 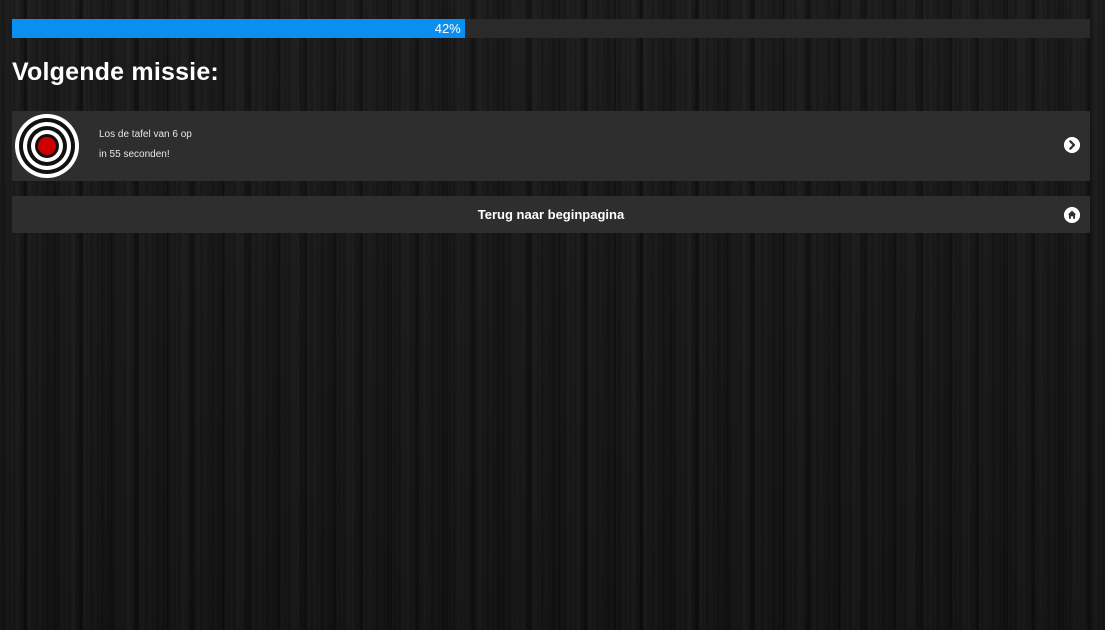 What do you see at coordinates (145, 145) in the screenshot?
I see `mission-description: Los de tafel van 6 op in 55 seconden!` at bounding box center [145, 145].